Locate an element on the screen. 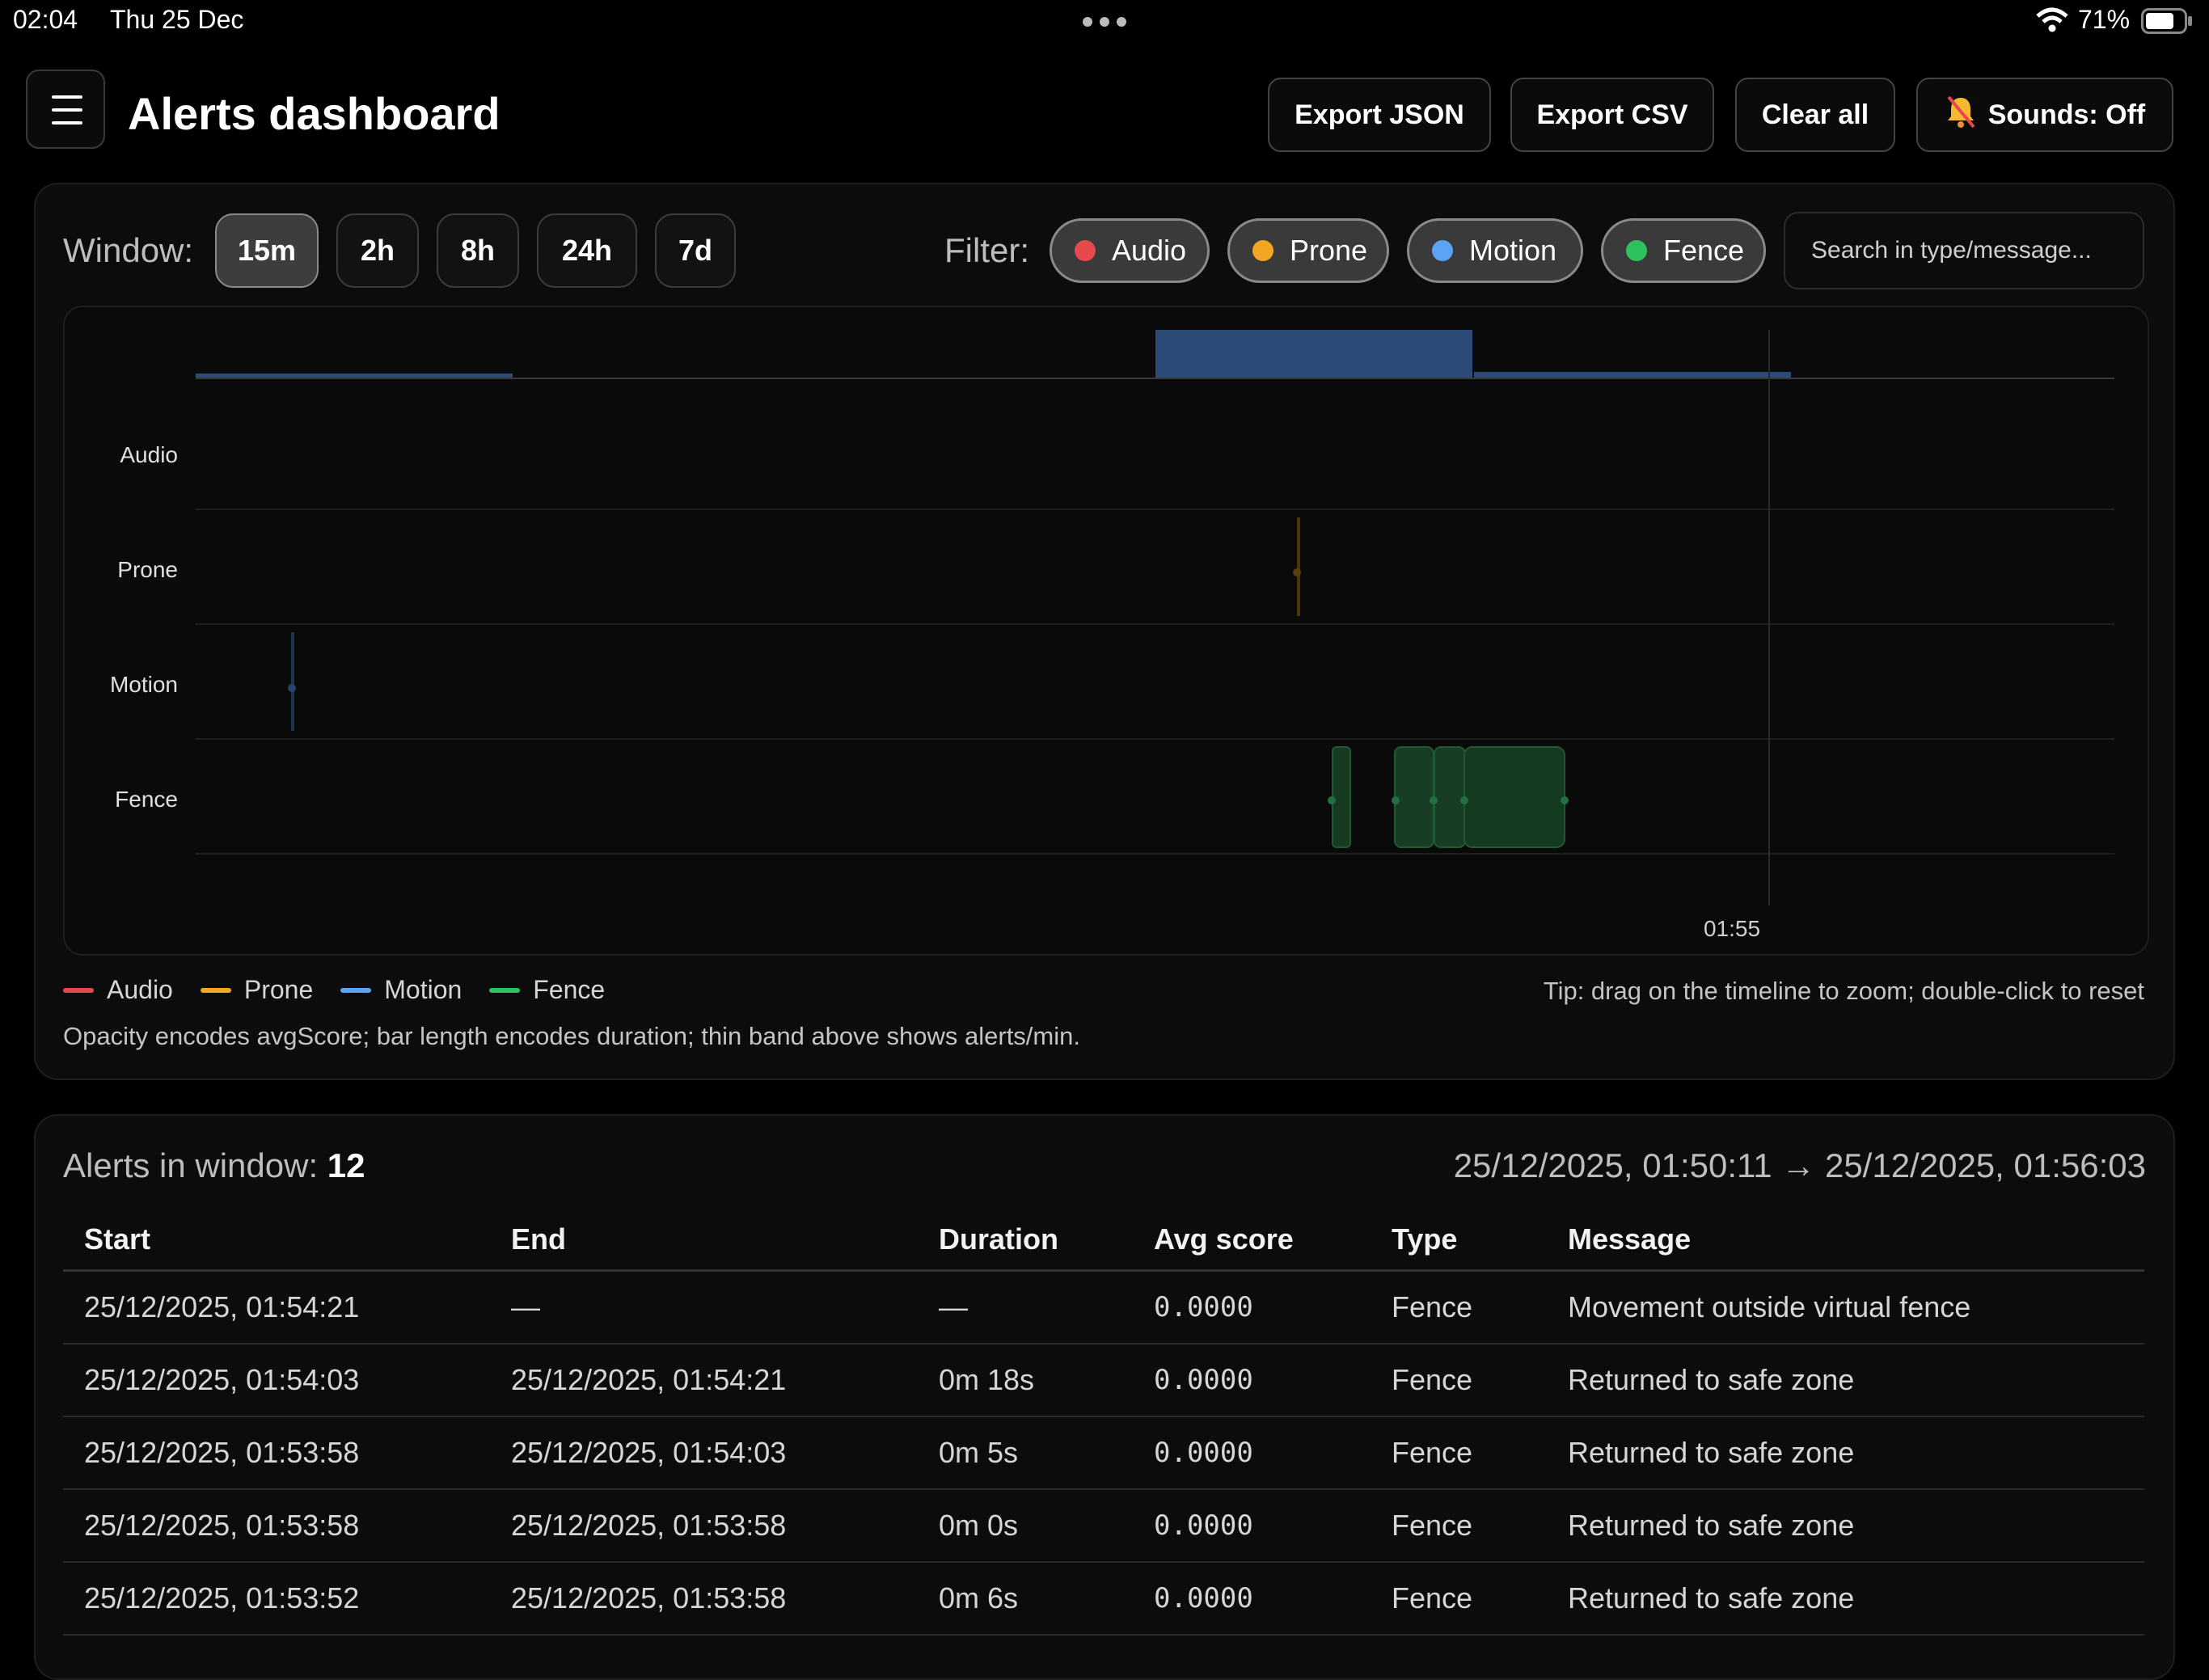 The width and height of the screenshot is (2209, 1680). filter-chip-label: Motion is located at coordinates (1513, 250).